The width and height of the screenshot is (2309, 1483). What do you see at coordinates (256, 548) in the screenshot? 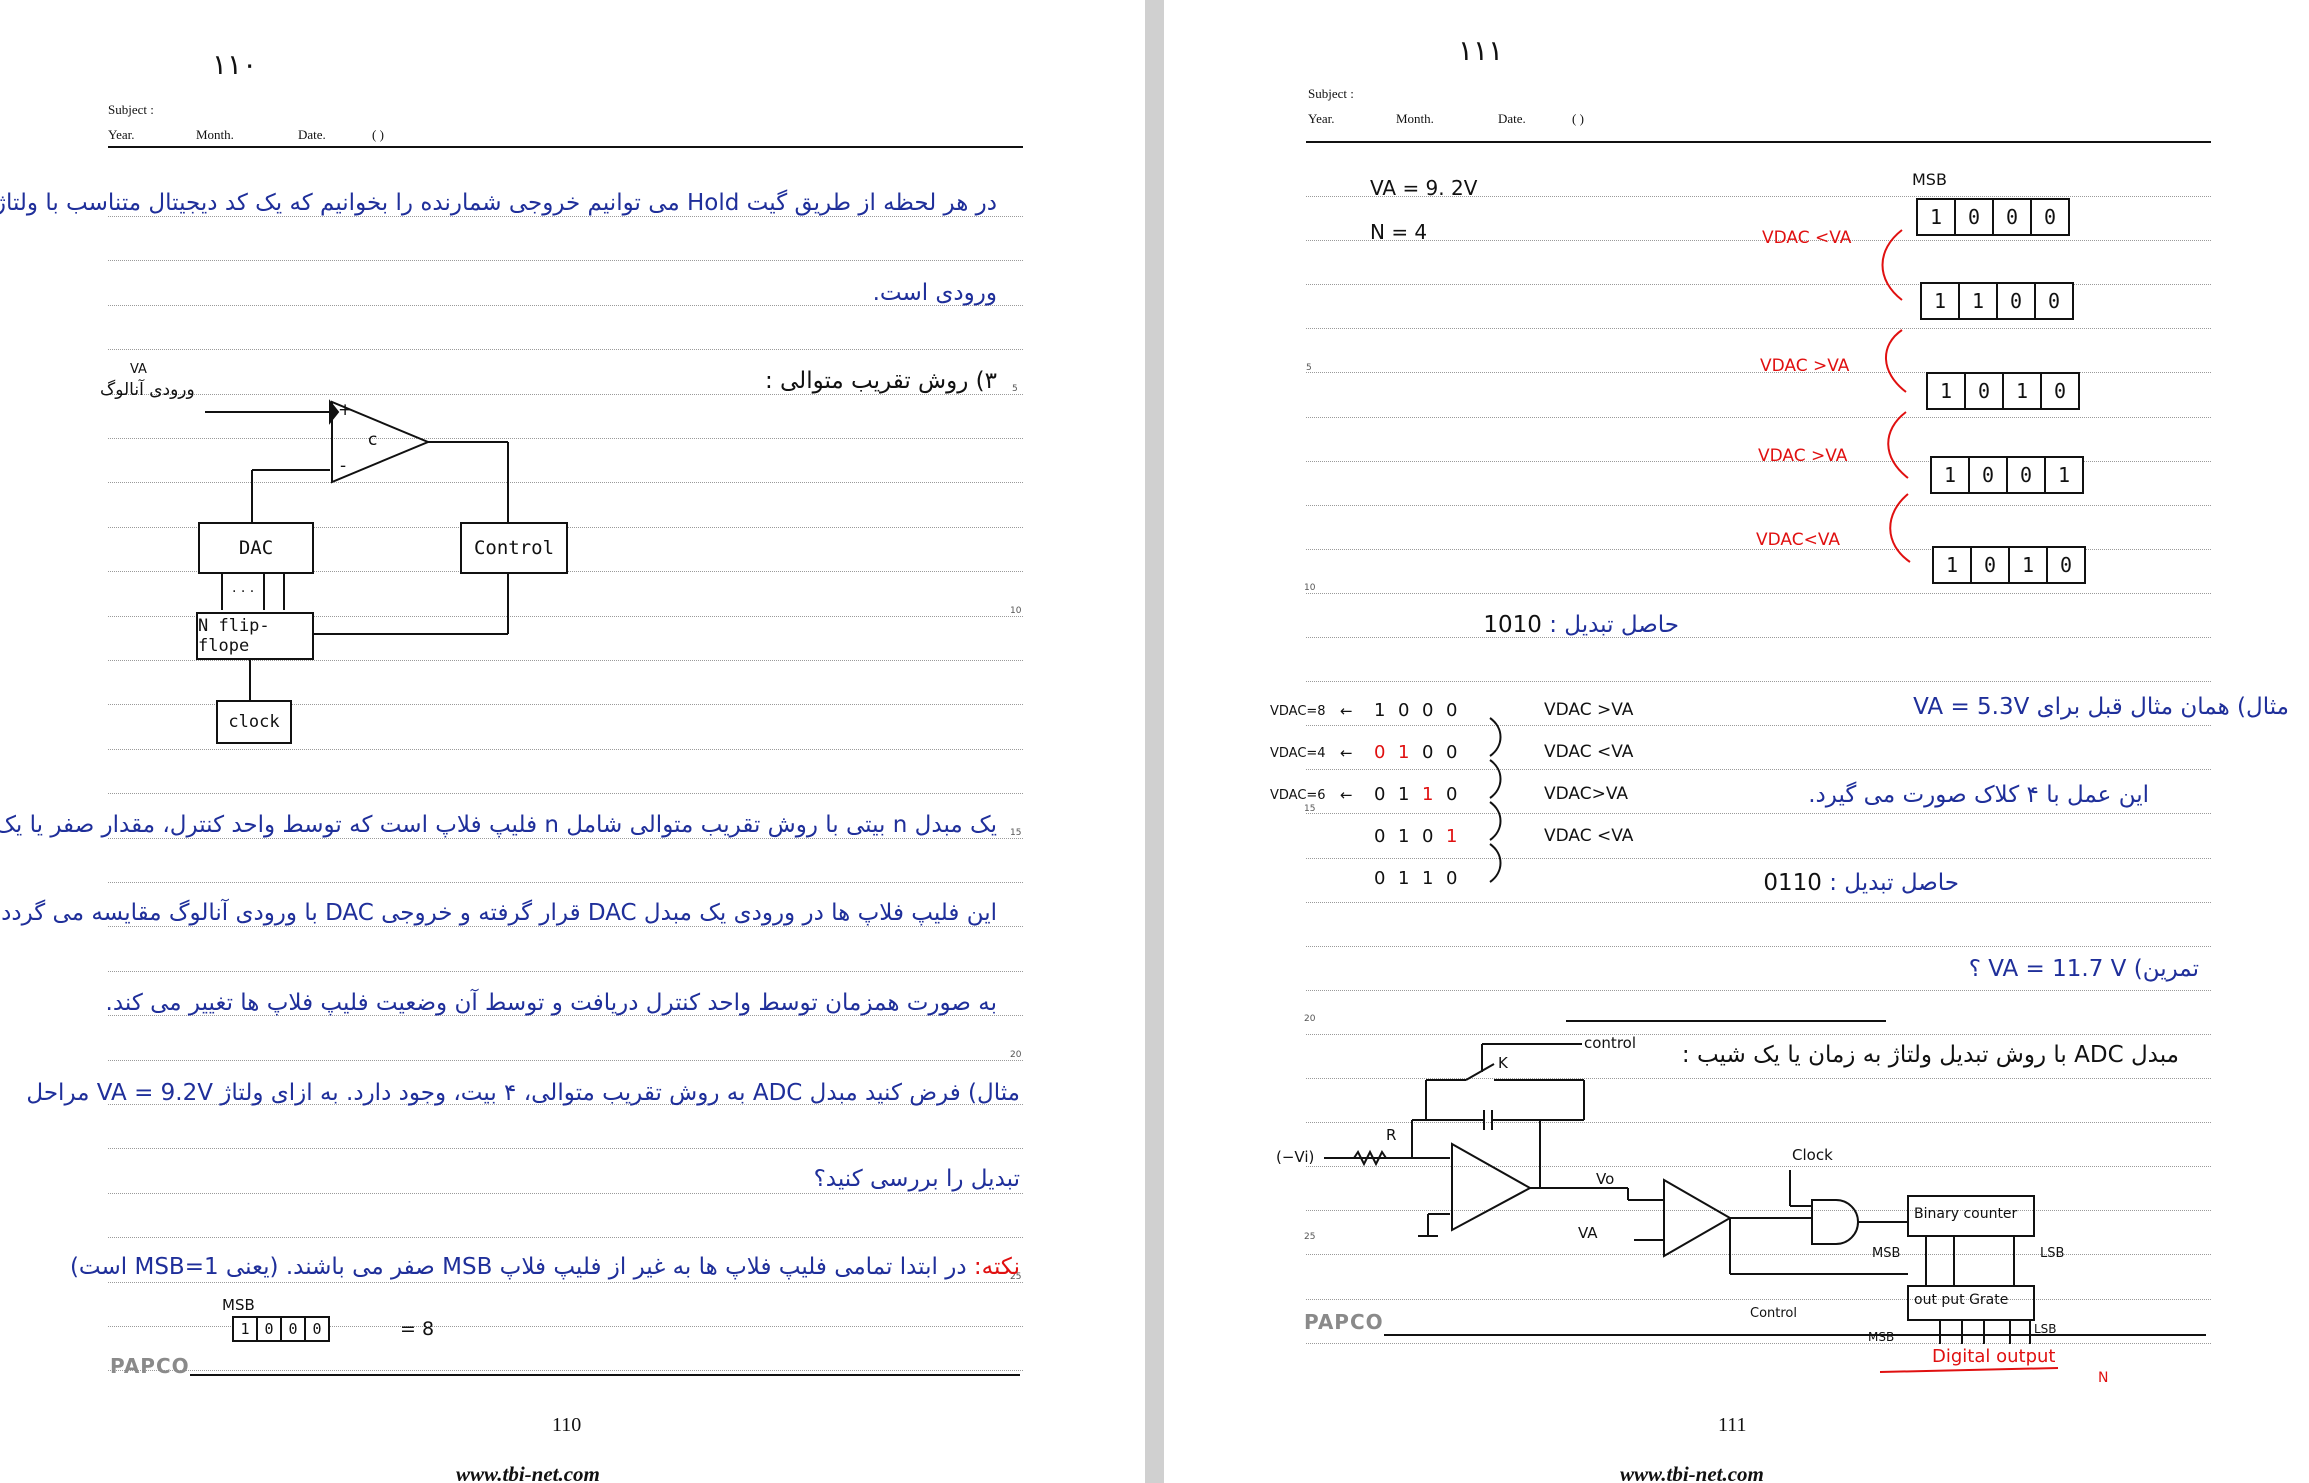
I see `dac-block: DAC` at bounding box center [256, 548].